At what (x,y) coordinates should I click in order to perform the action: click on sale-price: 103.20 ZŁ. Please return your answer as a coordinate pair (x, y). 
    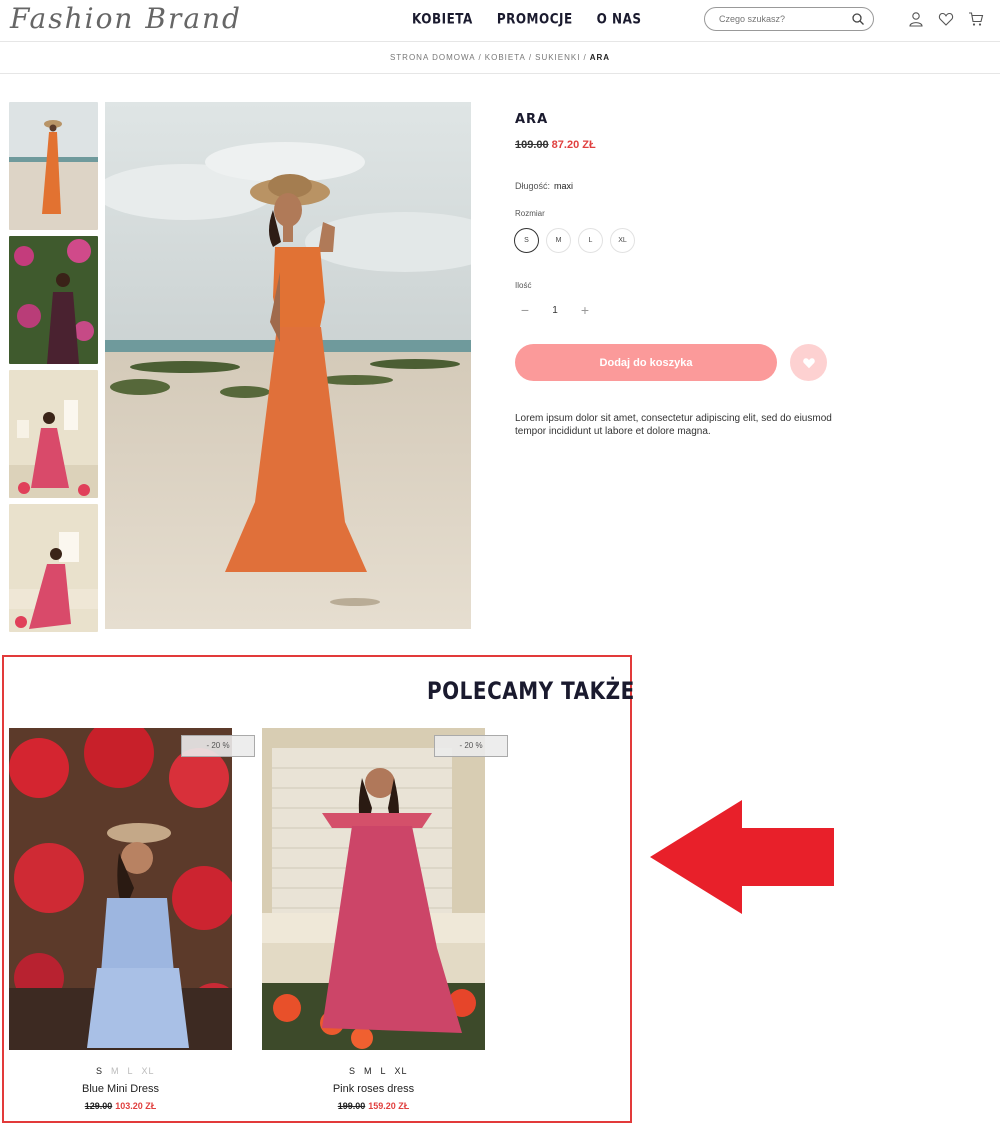
    Looking at the image, I should click on (136, 1106).